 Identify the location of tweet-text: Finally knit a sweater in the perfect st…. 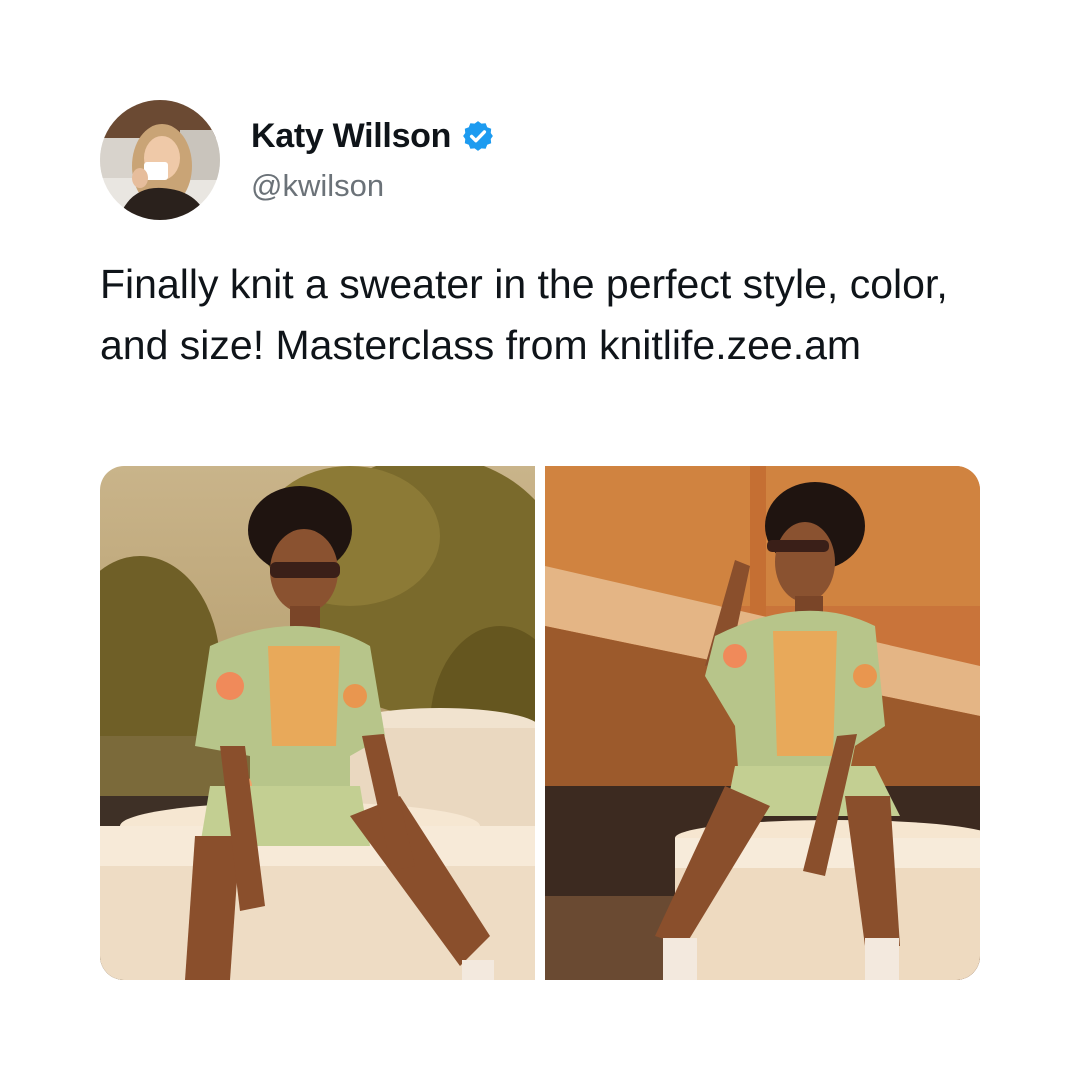
(524, 314).